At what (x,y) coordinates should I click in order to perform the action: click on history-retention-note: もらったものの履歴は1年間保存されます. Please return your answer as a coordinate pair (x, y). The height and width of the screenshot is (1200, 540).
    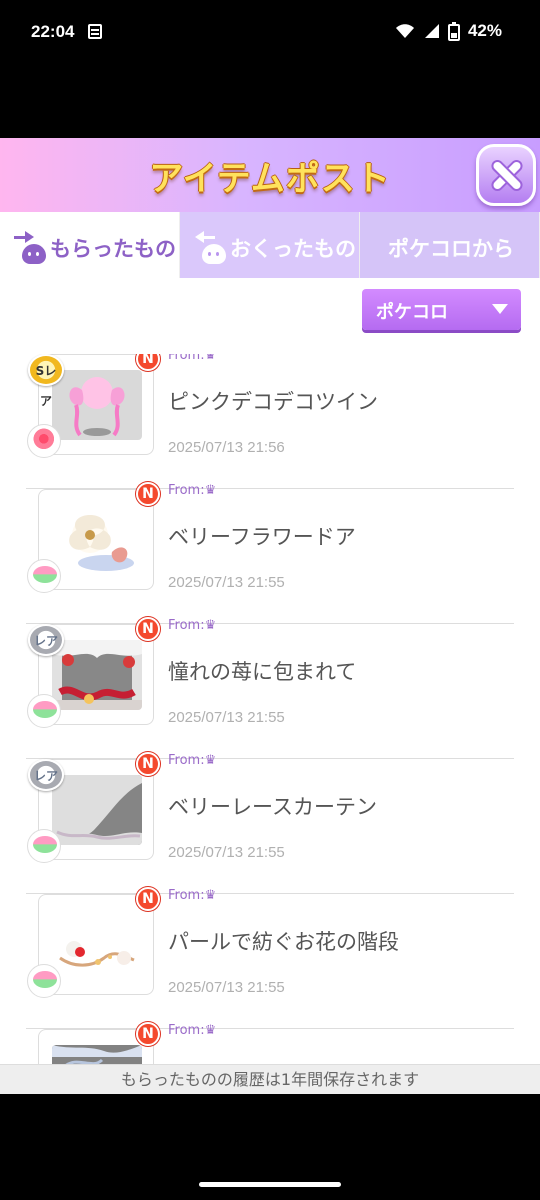
    Looking at the image, I should click on (270, 1079).